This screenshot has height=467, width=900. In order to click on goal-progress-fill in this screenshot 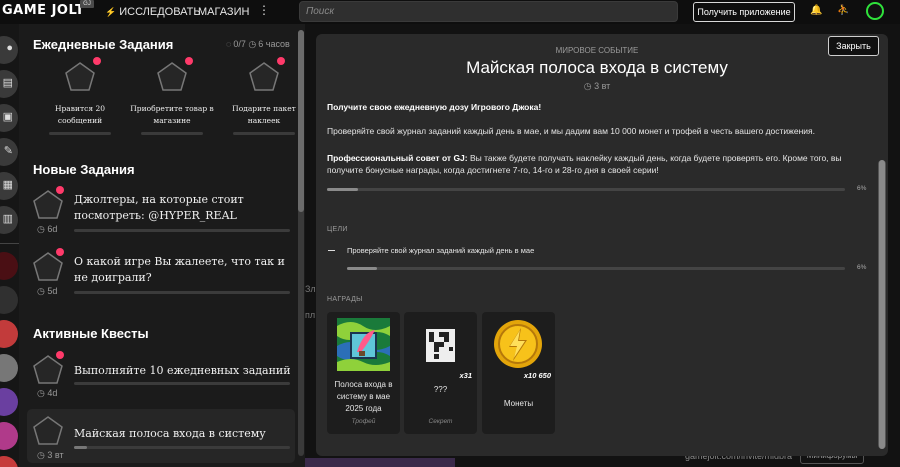, I will do `click(362, 268)`.